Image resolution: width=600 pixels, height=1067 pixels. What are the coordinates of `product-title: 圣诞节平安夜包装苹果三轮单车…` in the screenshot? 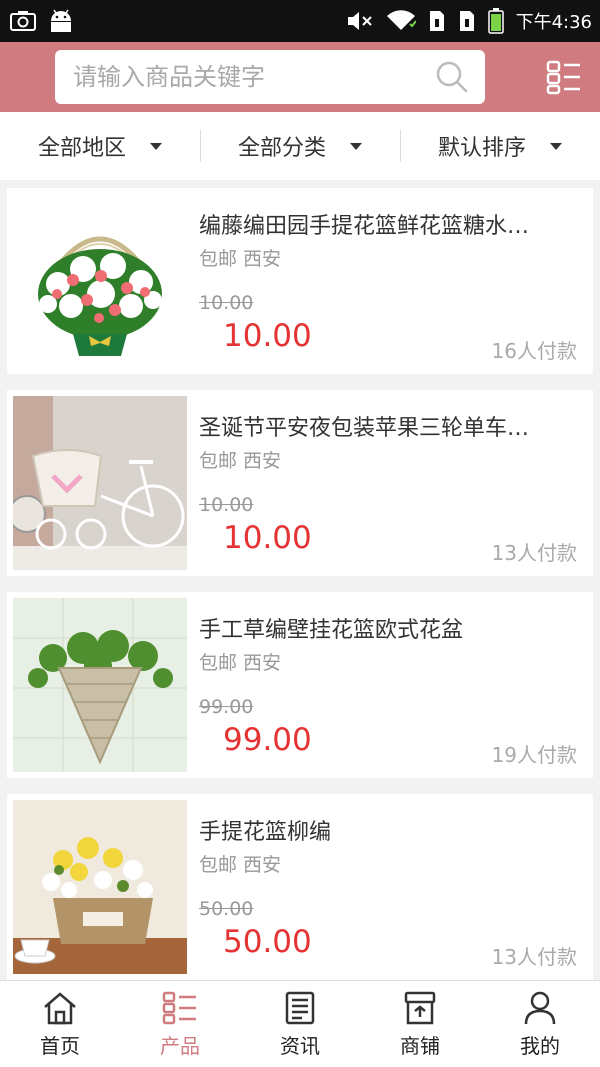 It's located at (364, 428).